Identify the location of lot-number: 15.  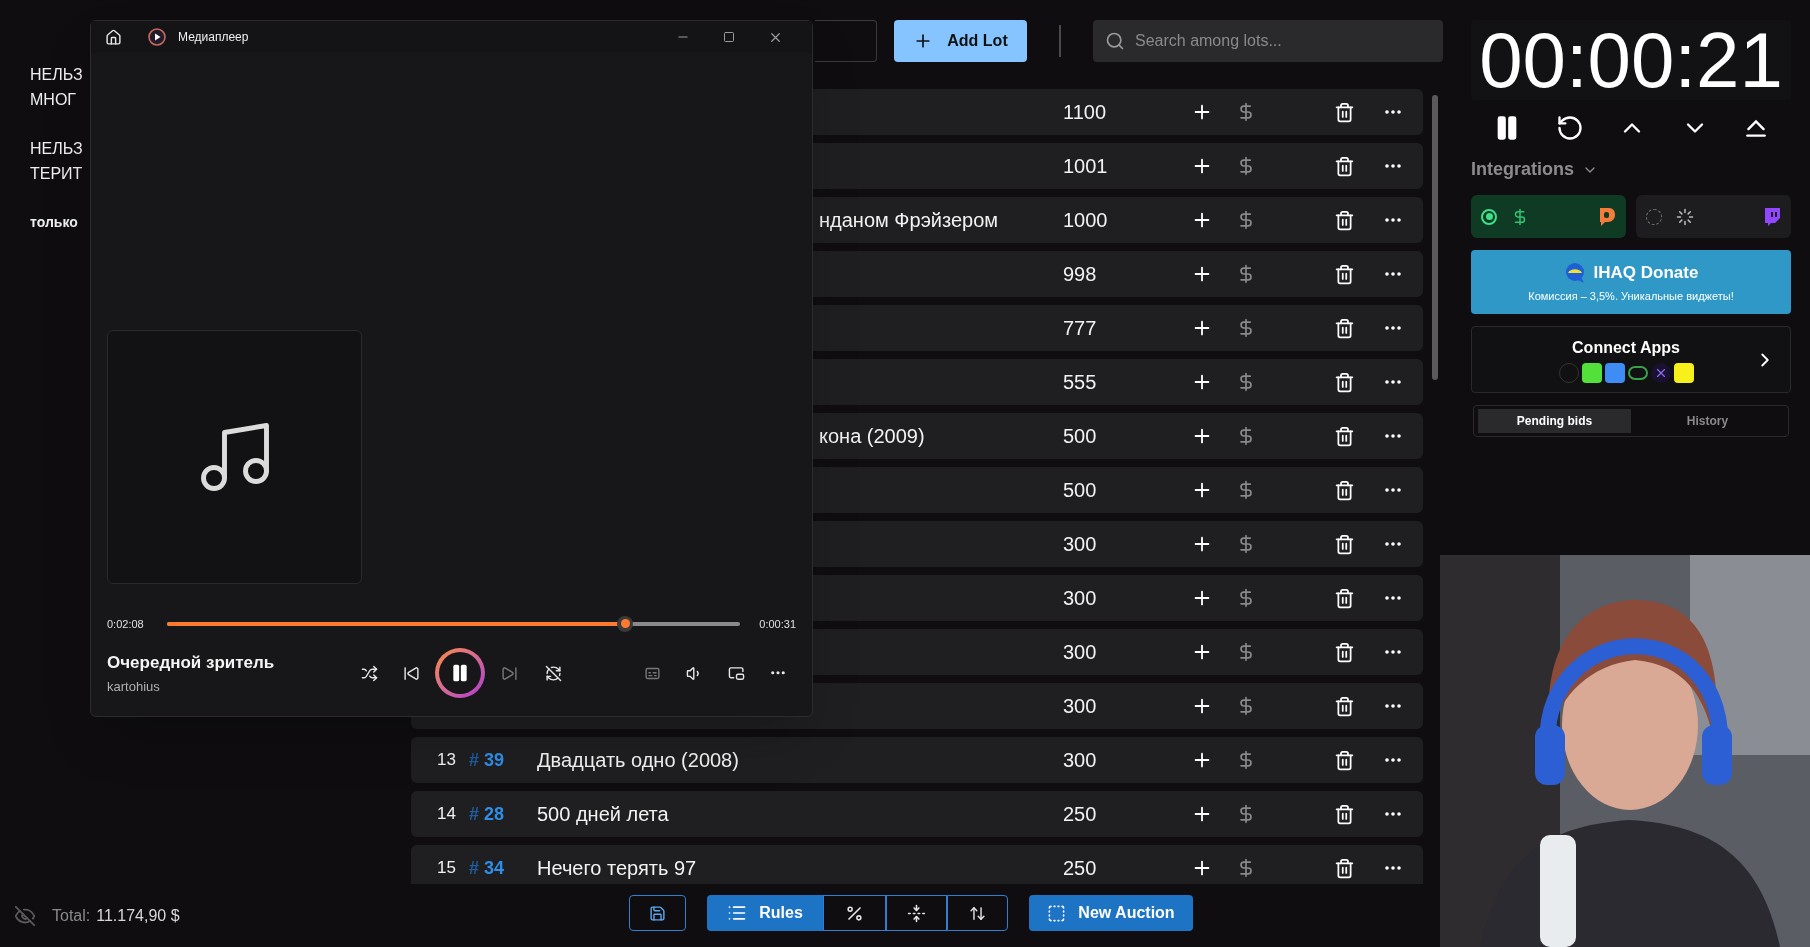
(446, 868).